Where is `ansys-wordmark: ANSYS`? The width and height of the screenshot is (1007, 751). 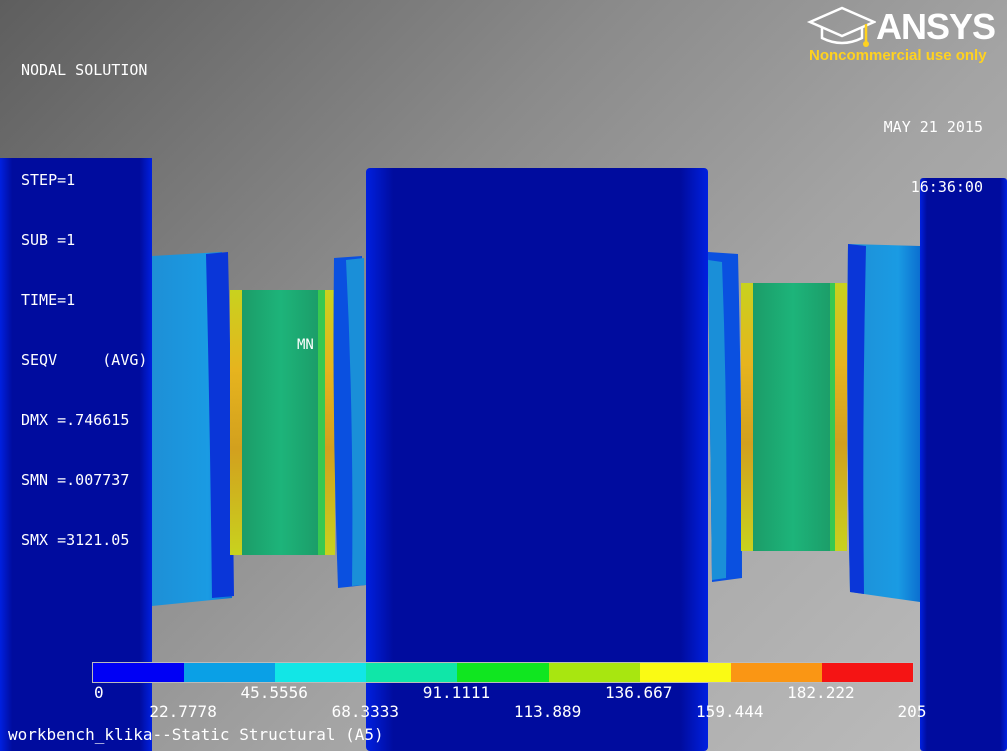
ansys-wordmark: ANSYS is located at coordinates (936, 26).